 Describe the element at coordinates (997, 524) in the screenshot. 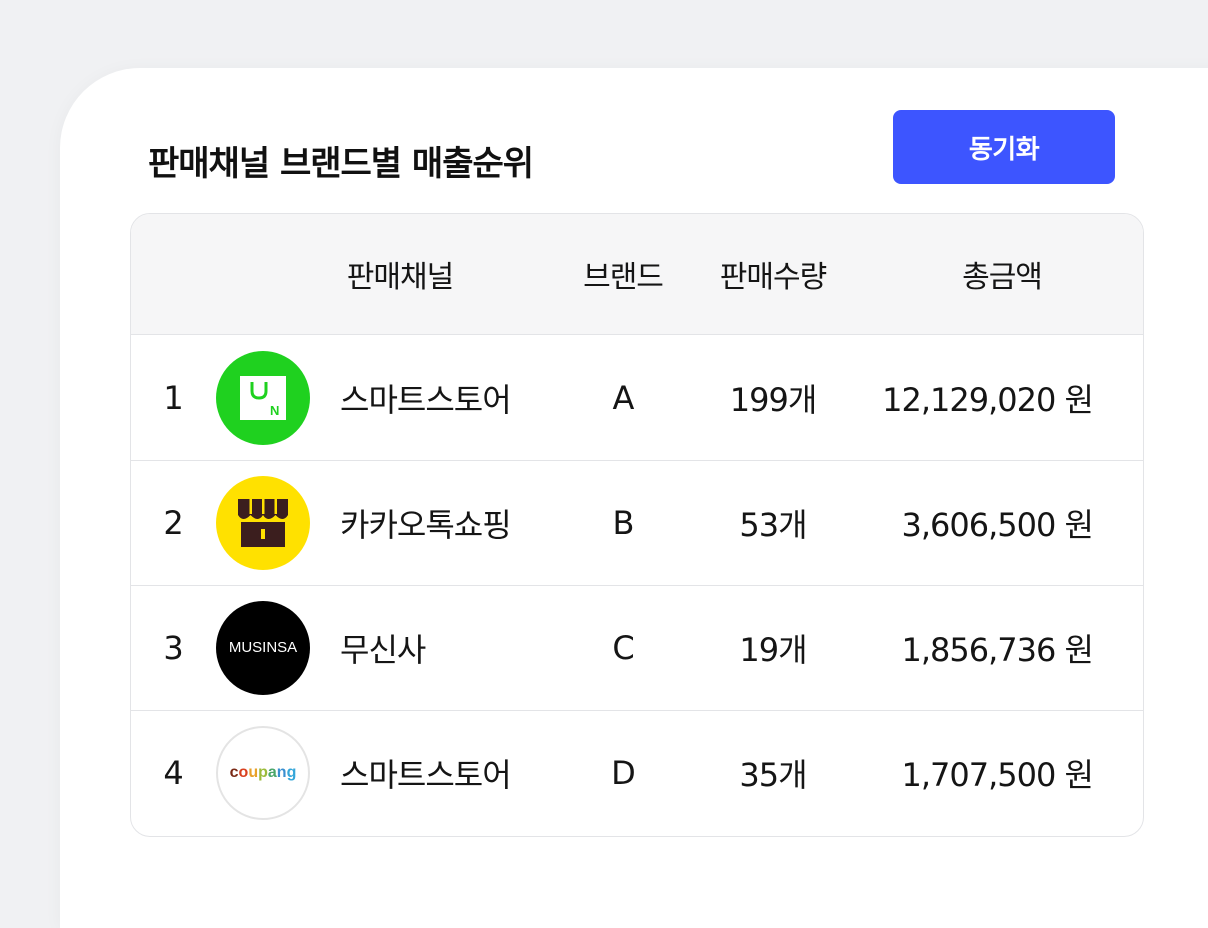

I see `total-amount: 3,606,500 원` at that location.